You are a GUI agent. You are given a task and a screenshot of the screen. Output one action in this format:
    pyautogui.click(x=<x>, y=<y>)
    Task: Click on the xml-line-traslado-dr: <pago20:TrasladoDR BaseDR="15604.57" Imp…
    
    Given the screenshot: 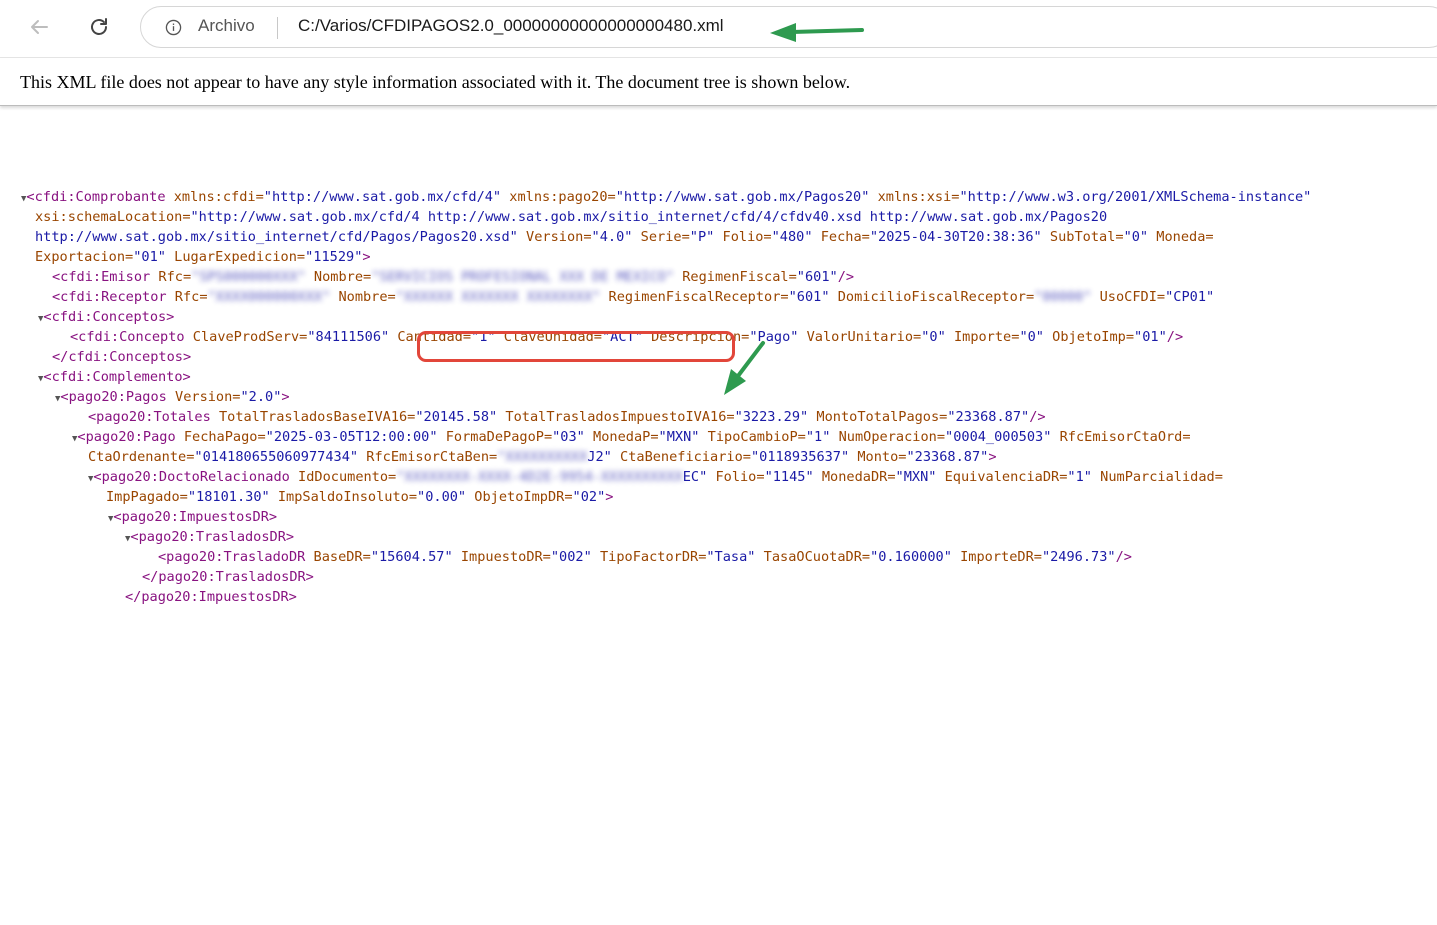 What is the action you would take?
    pyautogui.click(x=645, y=557)
    